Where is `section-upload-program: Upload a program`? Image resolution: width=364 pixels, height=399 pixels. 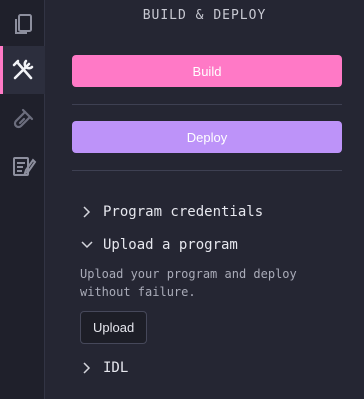
section-upload-program: Upload a program is located at coordinates (159, 245).